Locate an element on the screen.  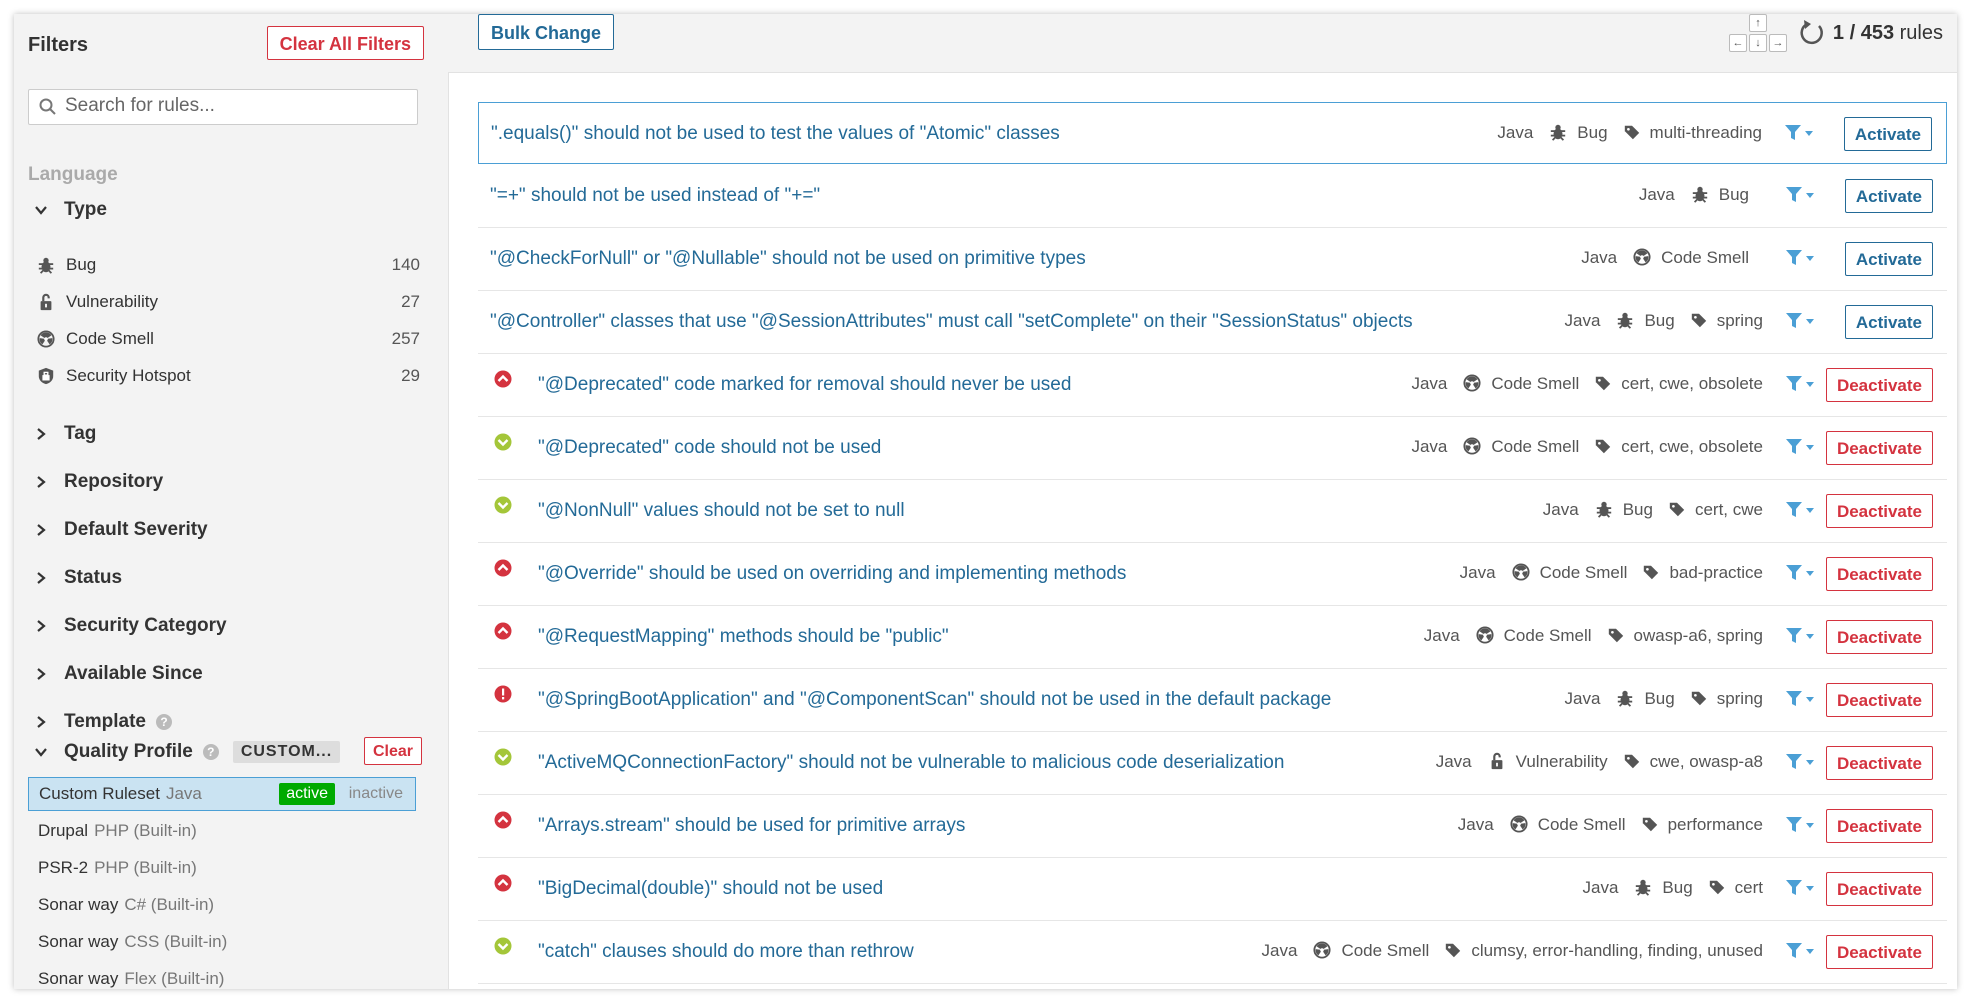
clear-all-filters-button: Clear All Filters is located at coordinates (345, 43).